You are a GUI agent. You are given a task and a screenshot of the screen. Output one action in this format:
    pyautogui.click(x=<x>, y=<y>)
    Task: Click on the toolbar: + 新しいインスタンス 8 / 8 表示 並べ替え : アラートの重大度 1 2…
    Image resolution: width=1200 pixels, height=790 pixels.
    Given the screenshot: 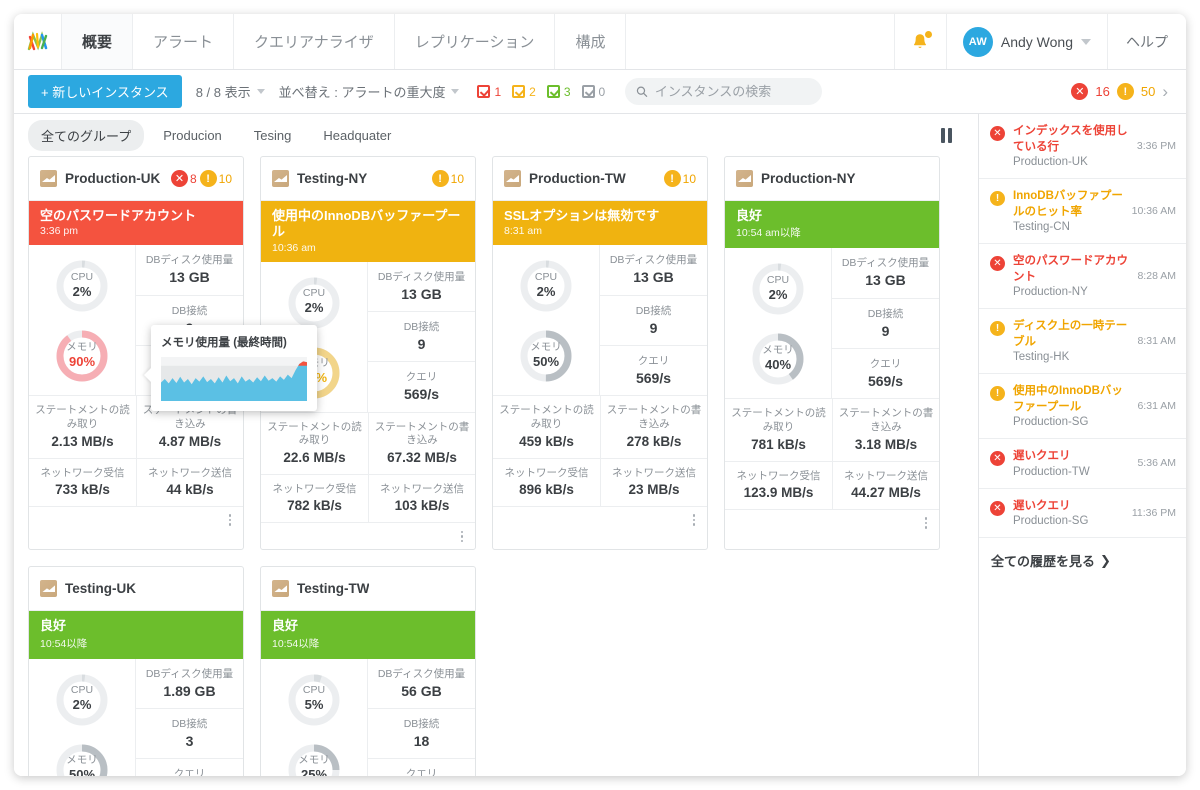 What is the action you would take?
    pyautogui.click(x=600, y=92)
    